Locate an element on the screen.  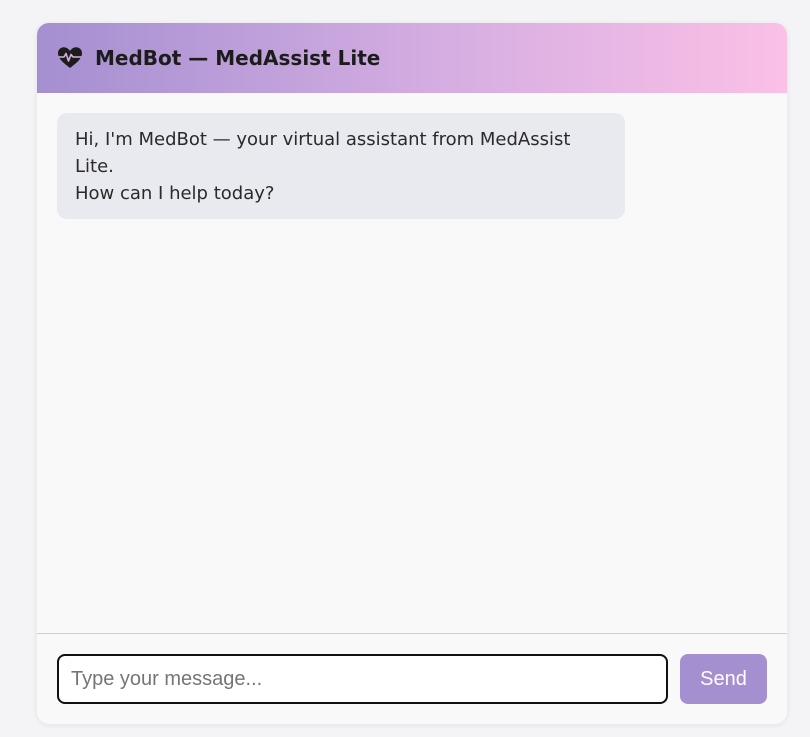
chat-header: MedBot — MedAssist Lite is located at coordinates (412, 58).